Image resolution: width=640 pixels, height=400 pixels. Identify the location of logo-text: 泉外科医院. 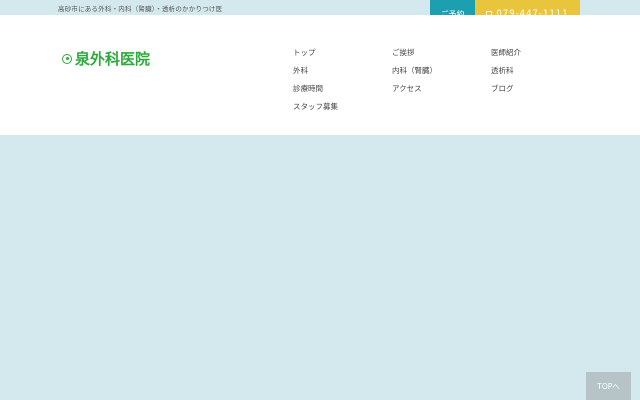
(113, 59).